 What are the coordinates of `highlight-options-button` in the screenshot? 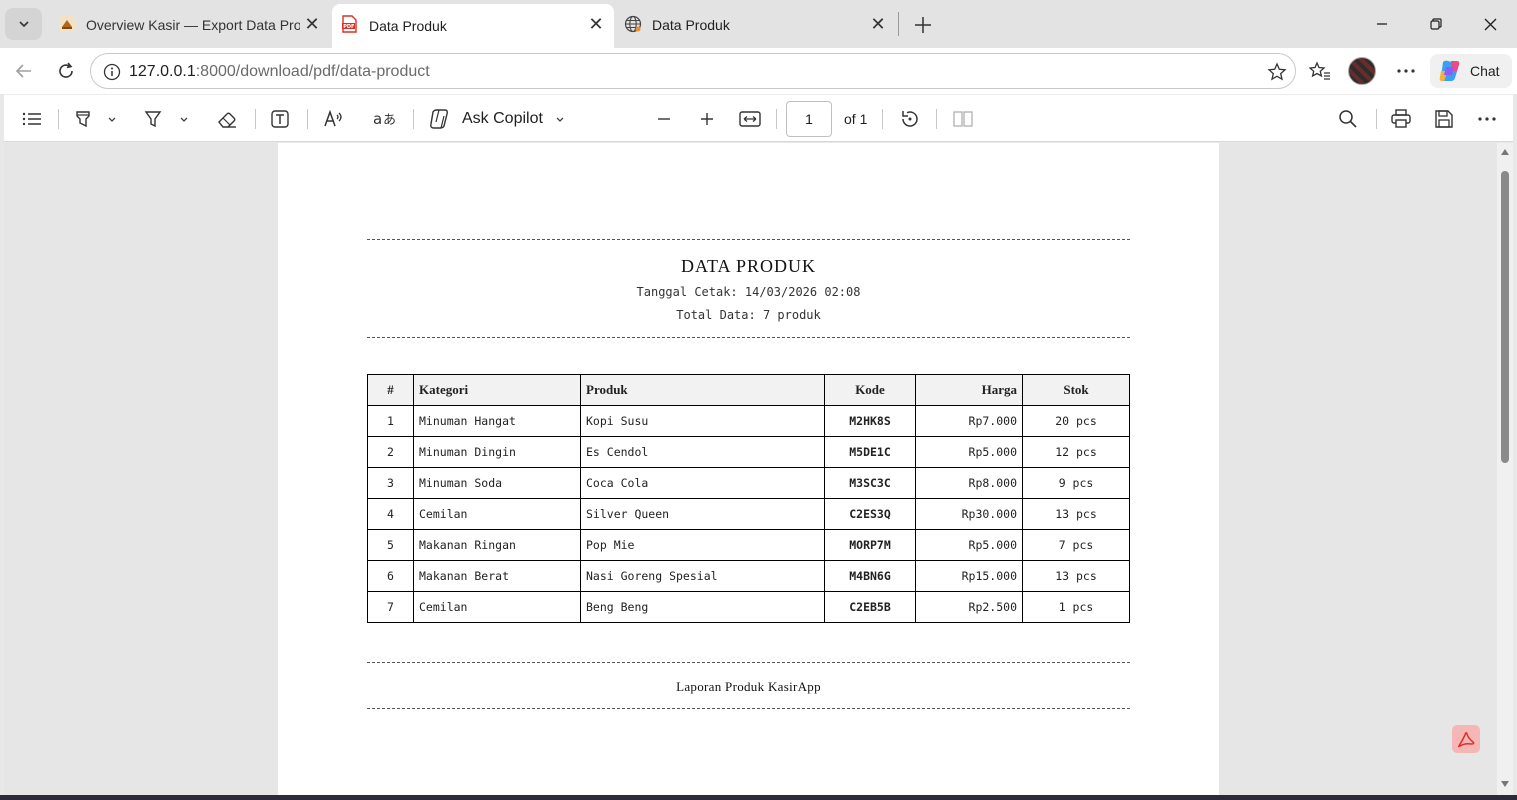 It's located at (112, 119).